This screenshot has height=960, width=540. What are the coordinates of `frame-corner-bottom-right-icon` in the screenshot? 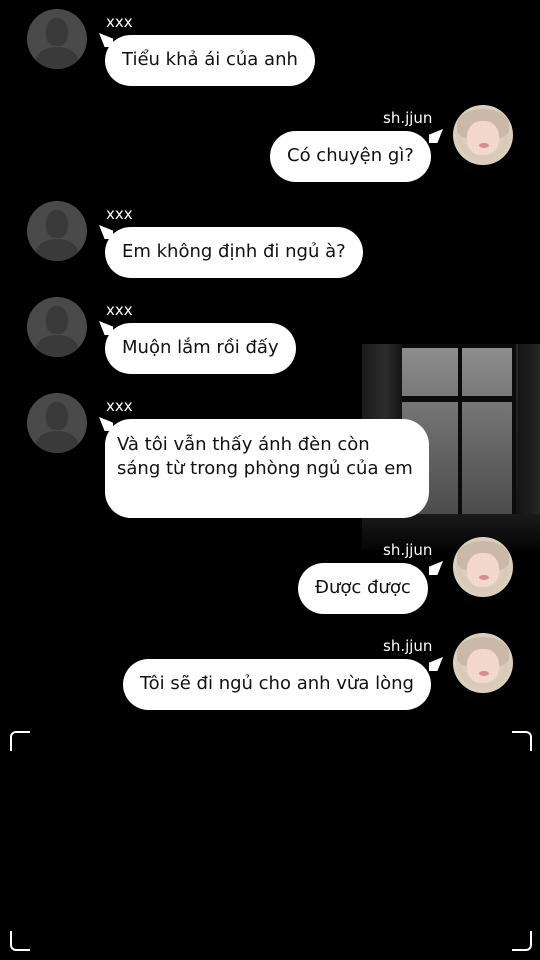 It's located at (522, 941).